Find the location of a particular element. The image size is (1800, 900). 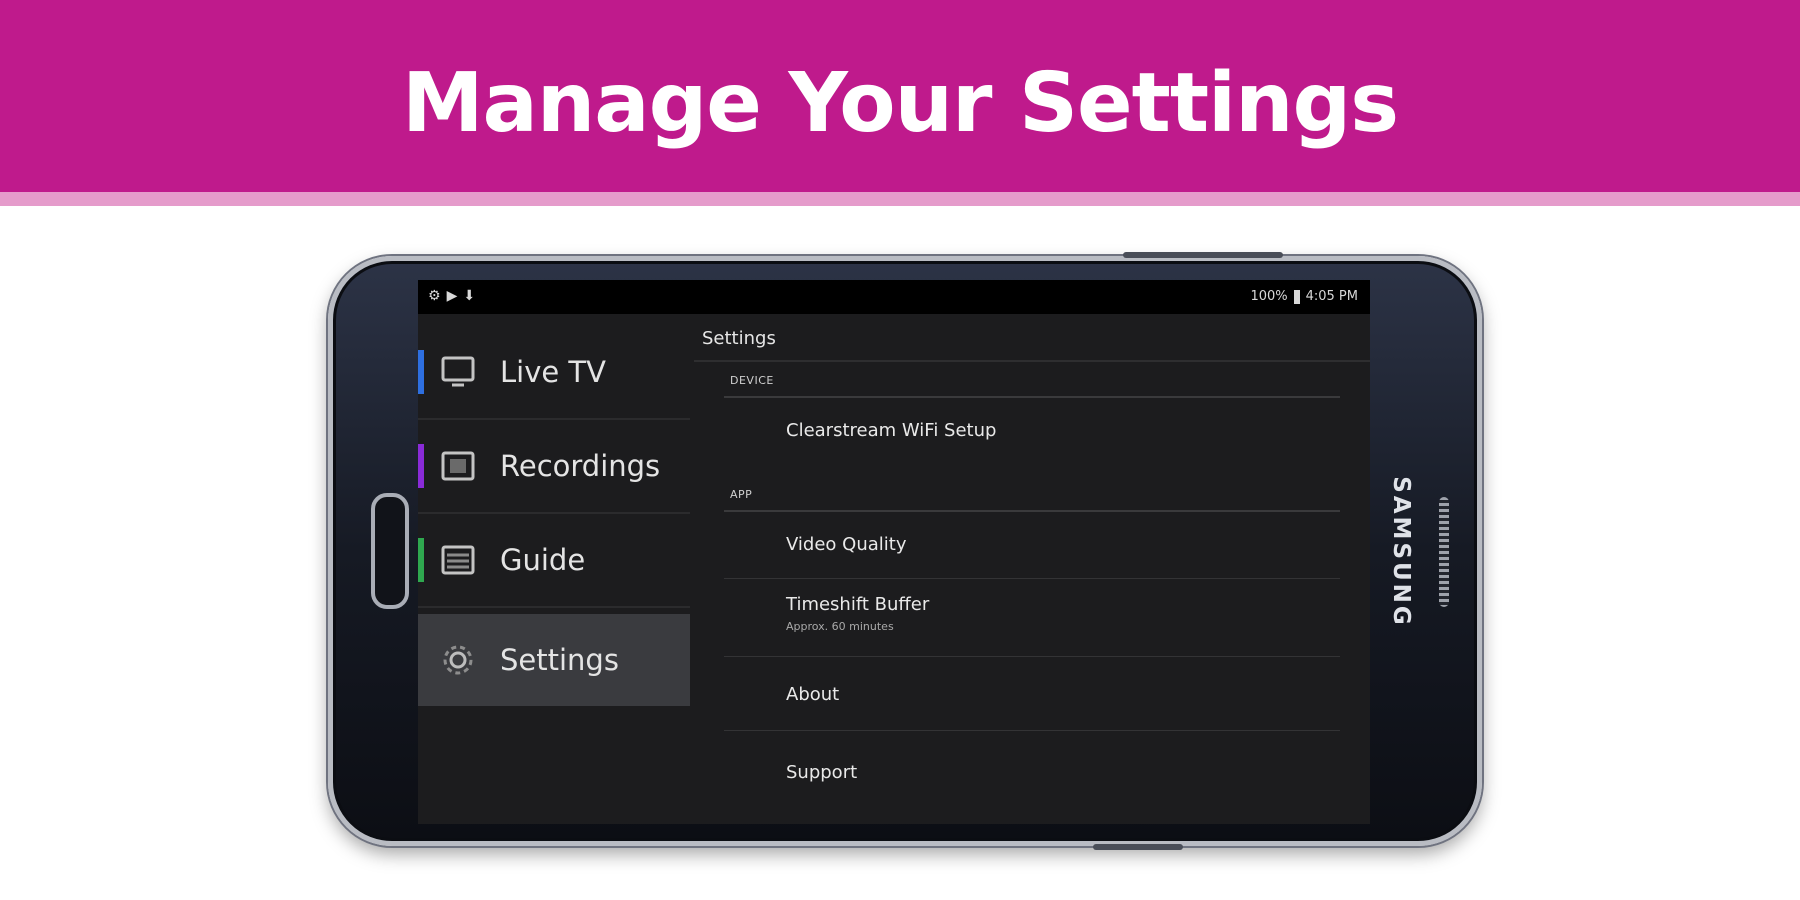

settings-item-label: About is located at coordinates (813, 694).